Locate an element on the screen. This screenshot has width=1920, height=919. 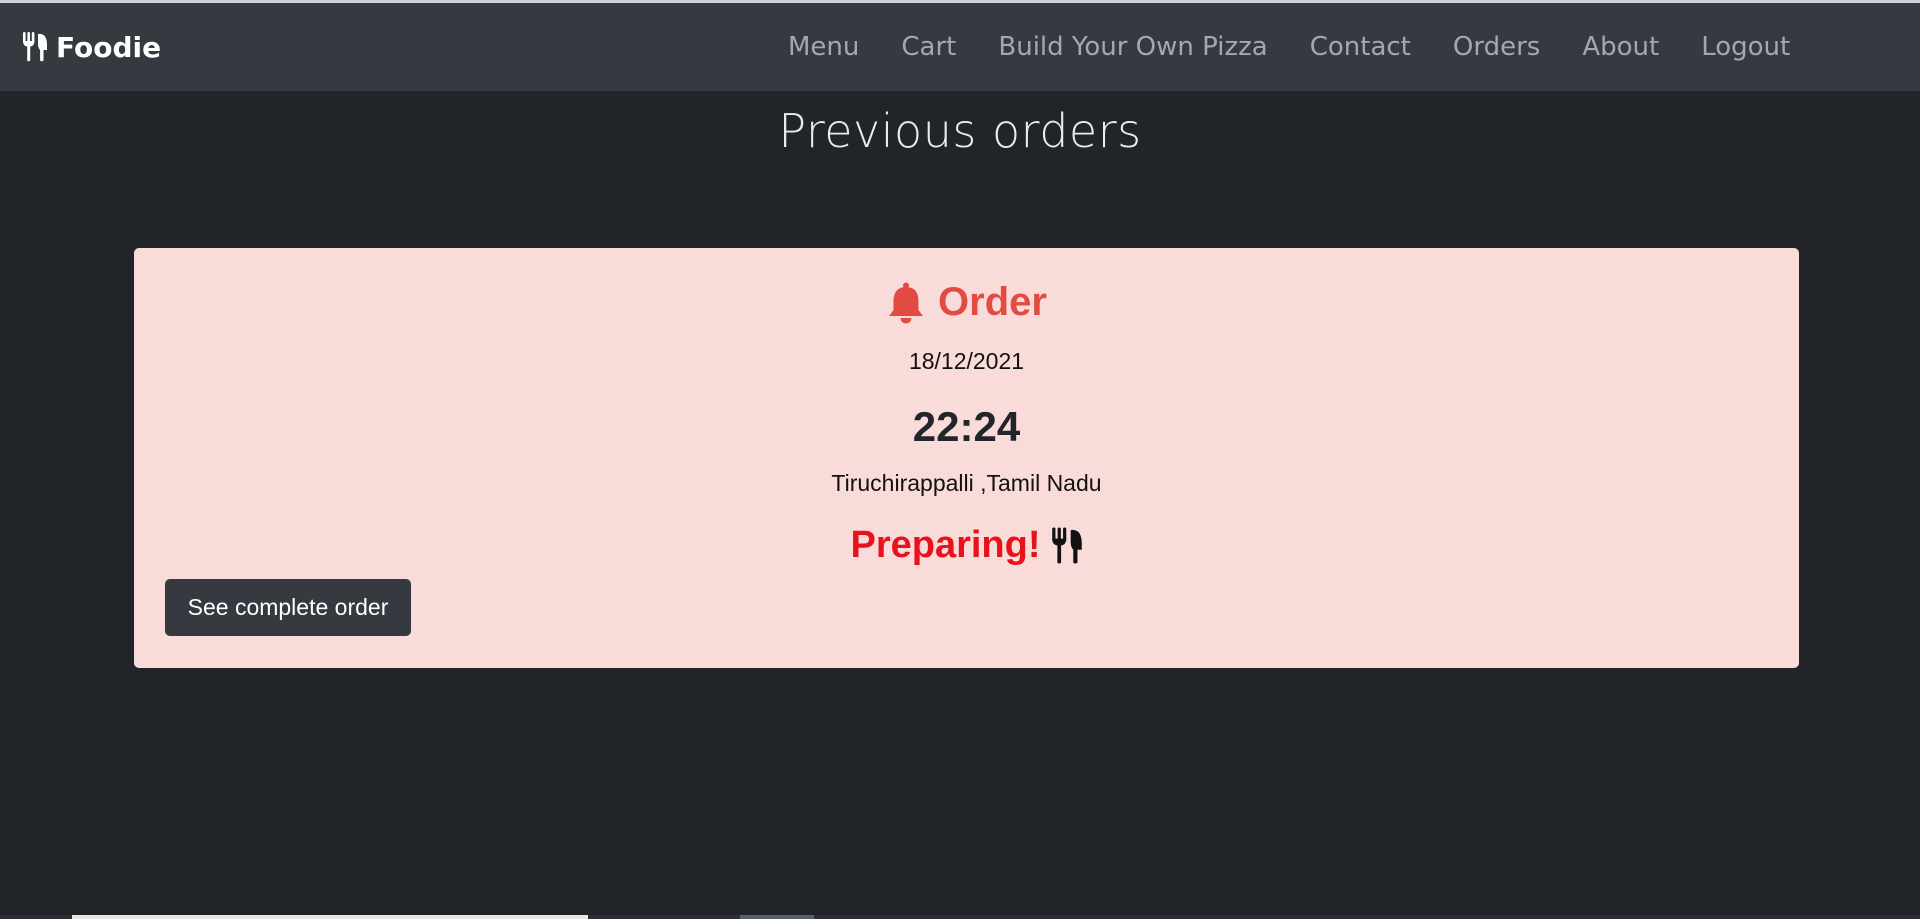
nav-link-cart: Cart is located at coordinates (928, 47).